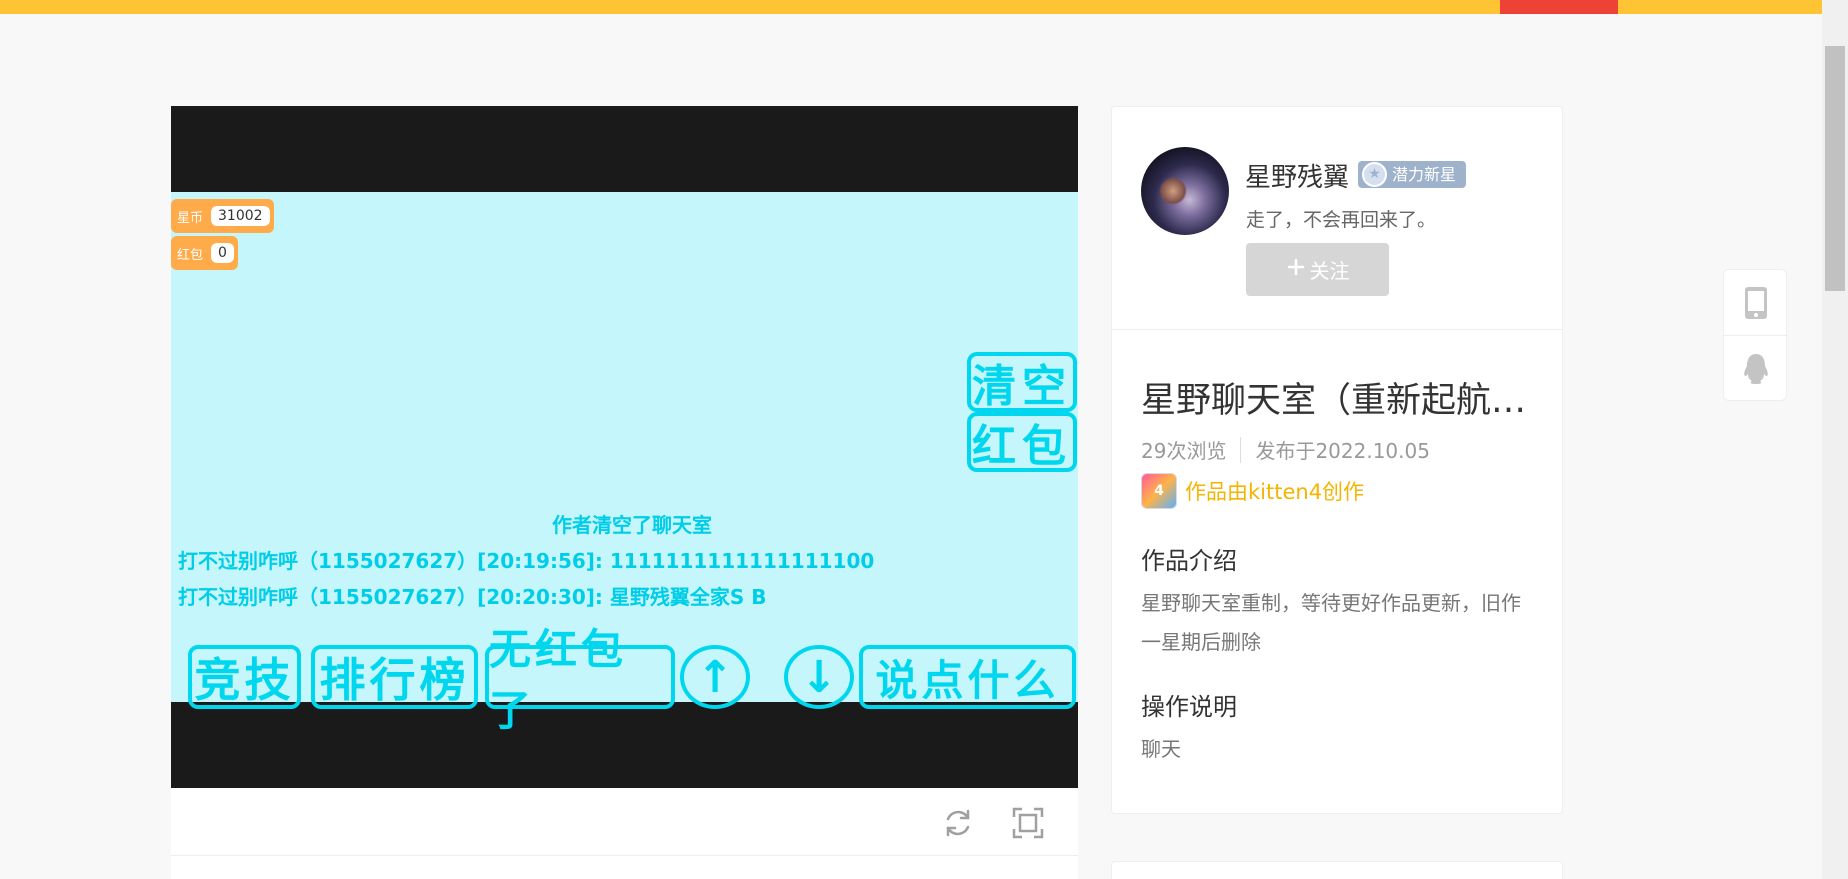 This screenshot has width=1848, height=879. What do you see at coordinates (1342, 451) in the screenshot?
I see `publish-date: 发布于2022.10.05` at bounding box center [1342, 451].